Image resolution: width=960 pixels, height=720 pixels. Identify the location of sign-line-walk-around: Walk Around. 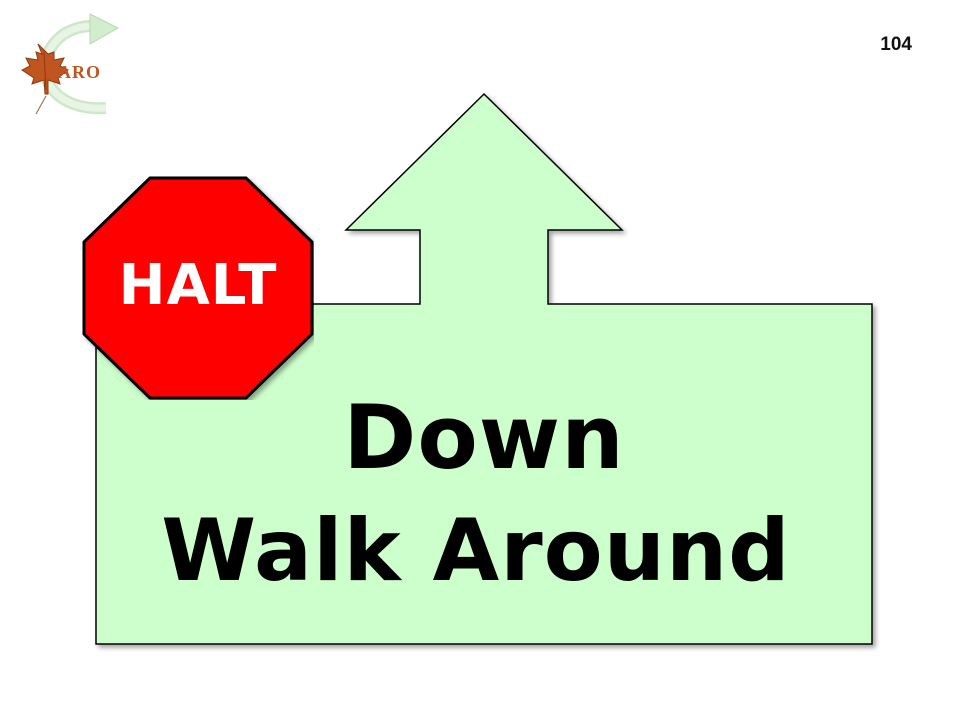
(476, 551).